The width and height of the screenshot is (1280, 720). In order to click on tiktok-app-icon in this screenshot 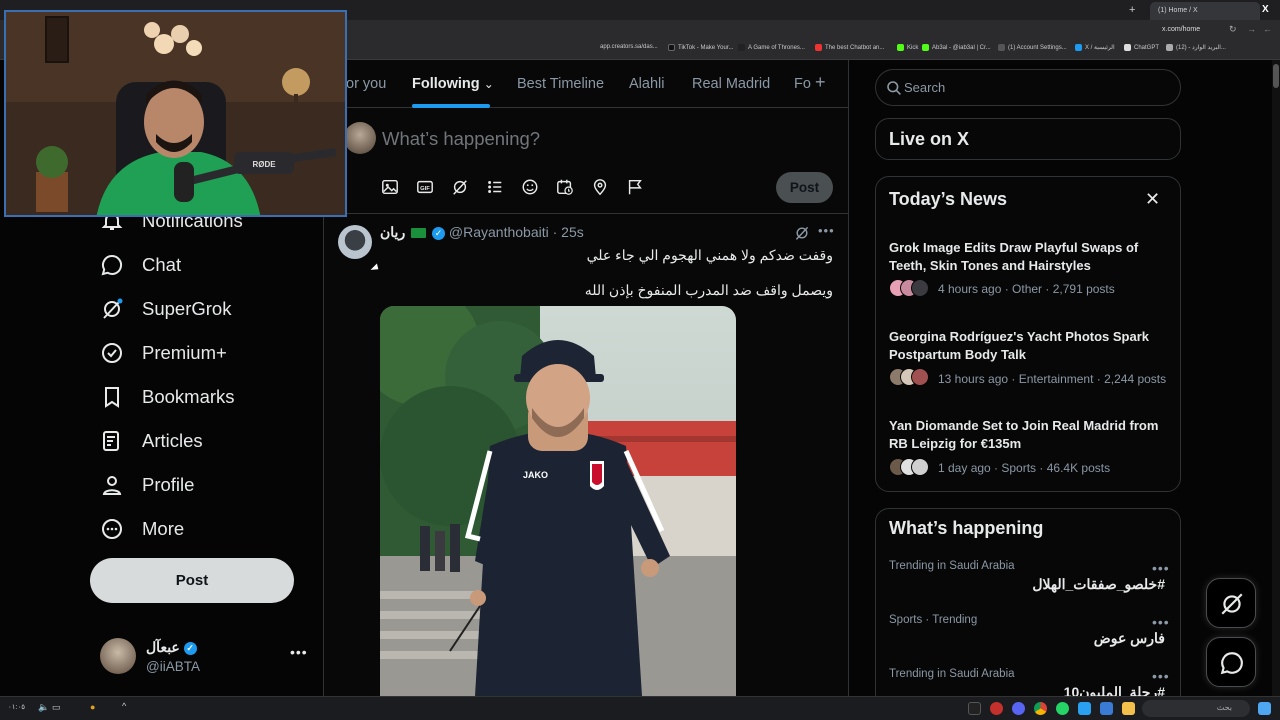, I will do `click(974, 708)`.